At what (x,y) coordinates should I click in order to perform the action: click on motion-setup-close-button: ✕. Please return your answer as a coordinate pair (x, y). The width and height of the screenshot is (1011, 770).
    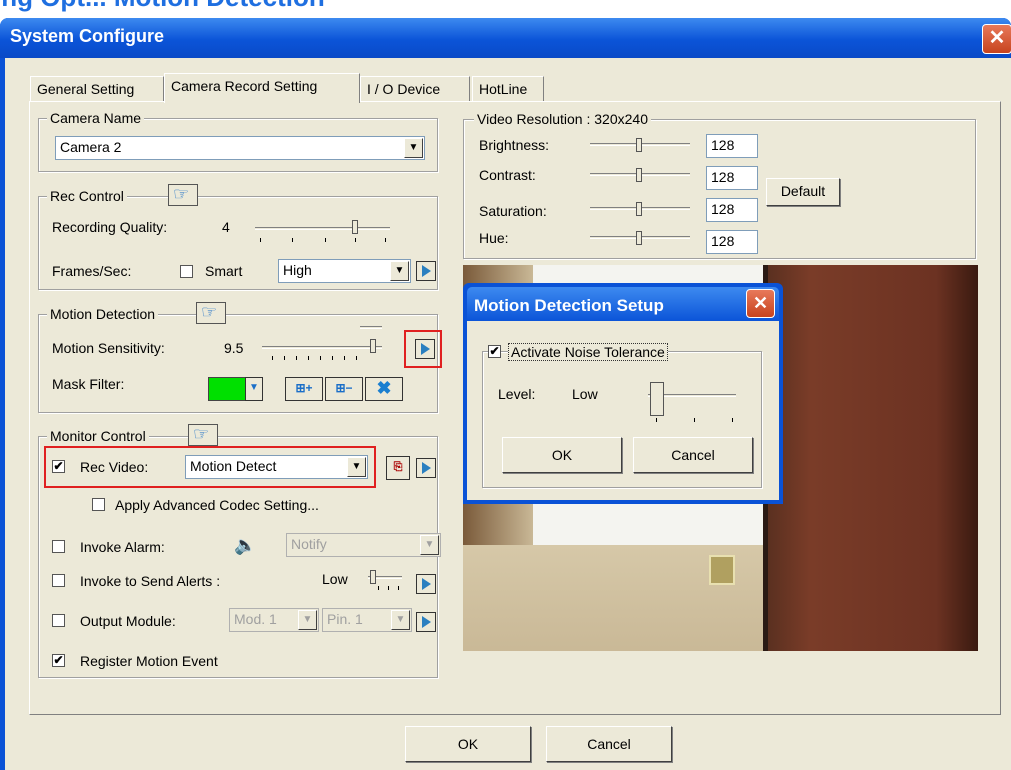
    Looking at the image, I should click on (760, 303).